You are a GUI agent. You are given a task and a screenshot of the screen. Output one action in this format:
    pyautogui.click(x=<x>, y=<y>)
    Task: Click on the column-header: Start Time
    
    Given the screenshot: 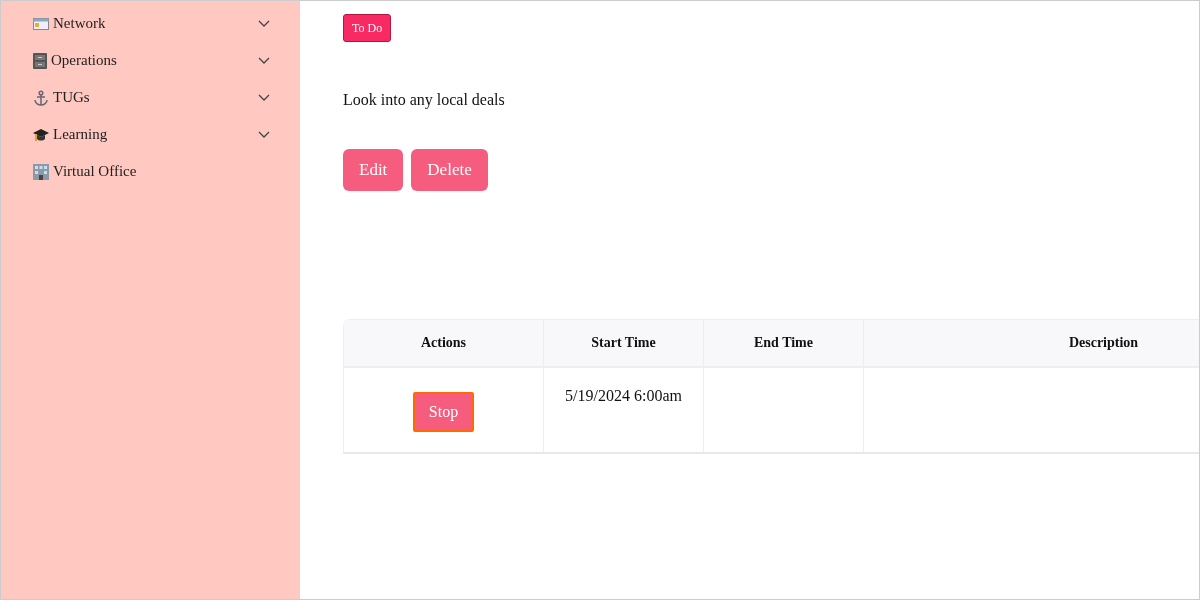 What is the action you would take?
    pyautogui.click(x=624, y=343)
    